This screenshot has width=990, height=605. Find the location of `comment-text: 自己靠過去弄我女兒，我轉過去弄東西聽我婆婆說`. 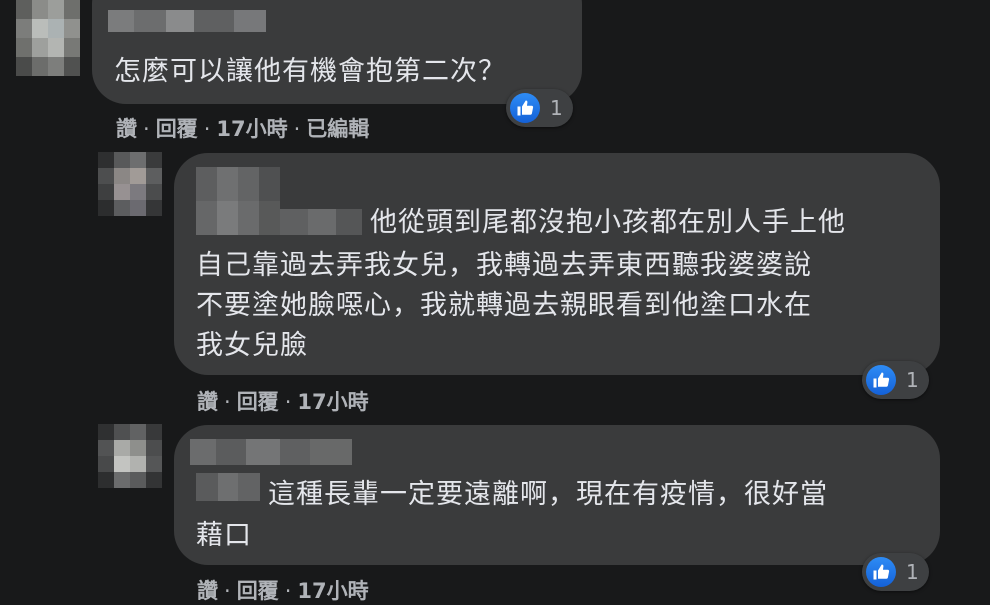

comment-text: 自己靠過去弄我女兒，我轉過去弄東西聽我婆婆說 is located at coordinates (504, 265).